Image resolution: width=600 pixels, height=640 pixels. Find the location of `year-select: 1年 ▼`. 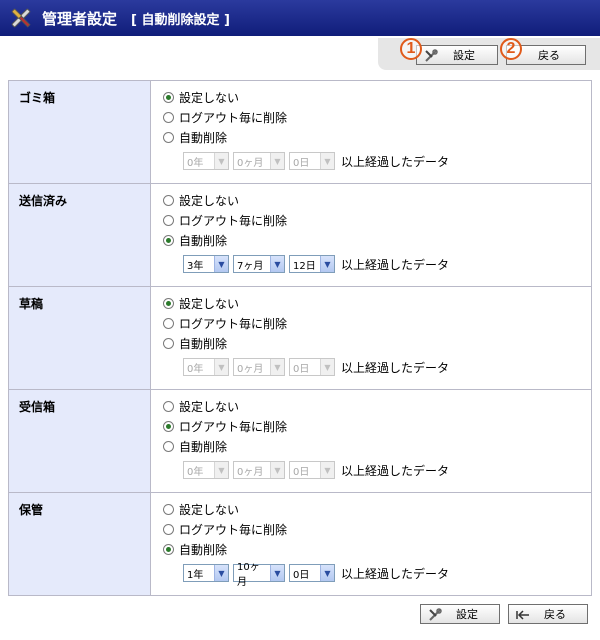

year-select: 1年 ▼ is located at coordinates (206, 573).